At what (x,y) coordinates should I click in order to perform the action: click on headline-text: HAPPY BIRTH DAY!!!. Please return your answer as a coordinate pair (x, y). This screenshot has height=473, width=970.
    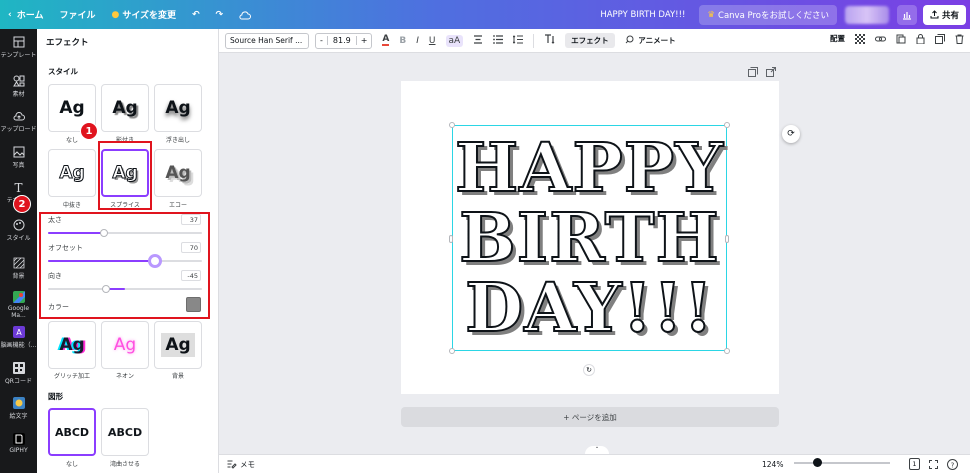
    Looking at the image, I should click on (589, 238).